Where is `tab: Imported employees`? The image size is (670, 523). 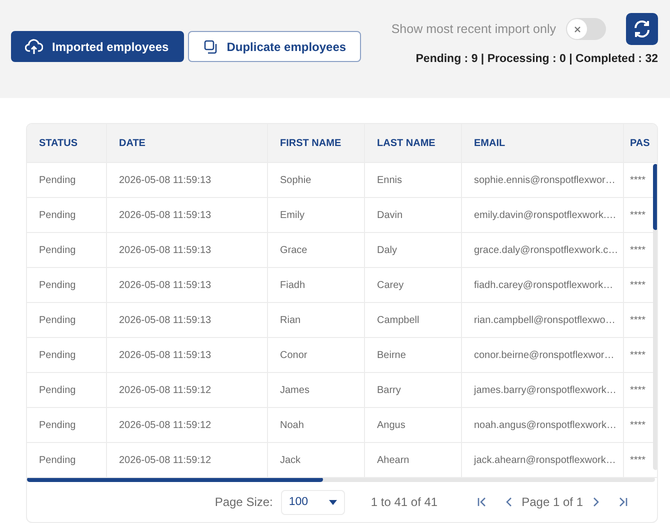 tab: Imported employees is located at coordinates (97, 46).